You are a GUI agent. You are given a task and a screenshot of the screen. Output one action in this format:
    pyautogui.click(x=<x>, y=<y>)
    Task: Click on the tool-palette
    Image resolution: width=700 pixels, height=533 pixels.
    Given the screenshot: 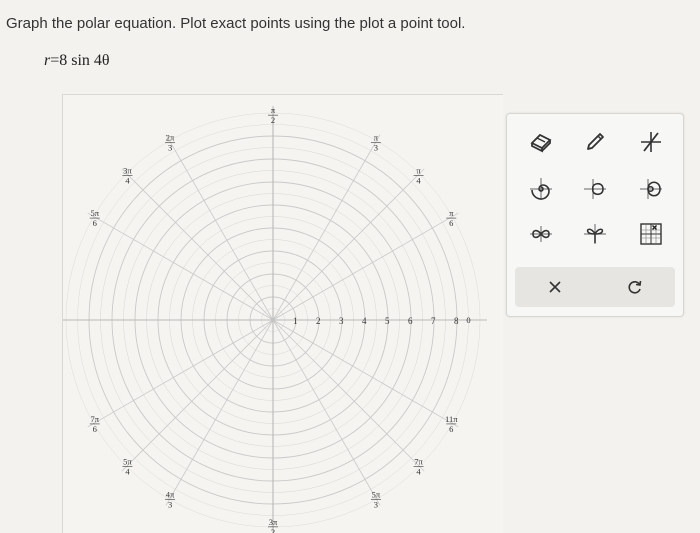 What is the action you would take?
    pyautogui.click(x=595, y=215)
    